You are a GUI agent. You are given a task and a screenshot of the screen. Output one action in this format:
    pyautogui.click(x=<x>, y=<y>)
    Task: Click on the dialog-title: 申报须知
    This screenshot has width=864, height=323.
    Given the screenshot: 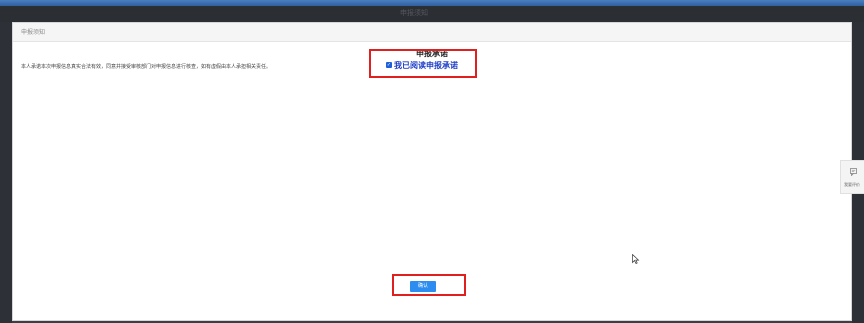 What is the action you would take?
    pyautogui.click(x=33, y=32)
    